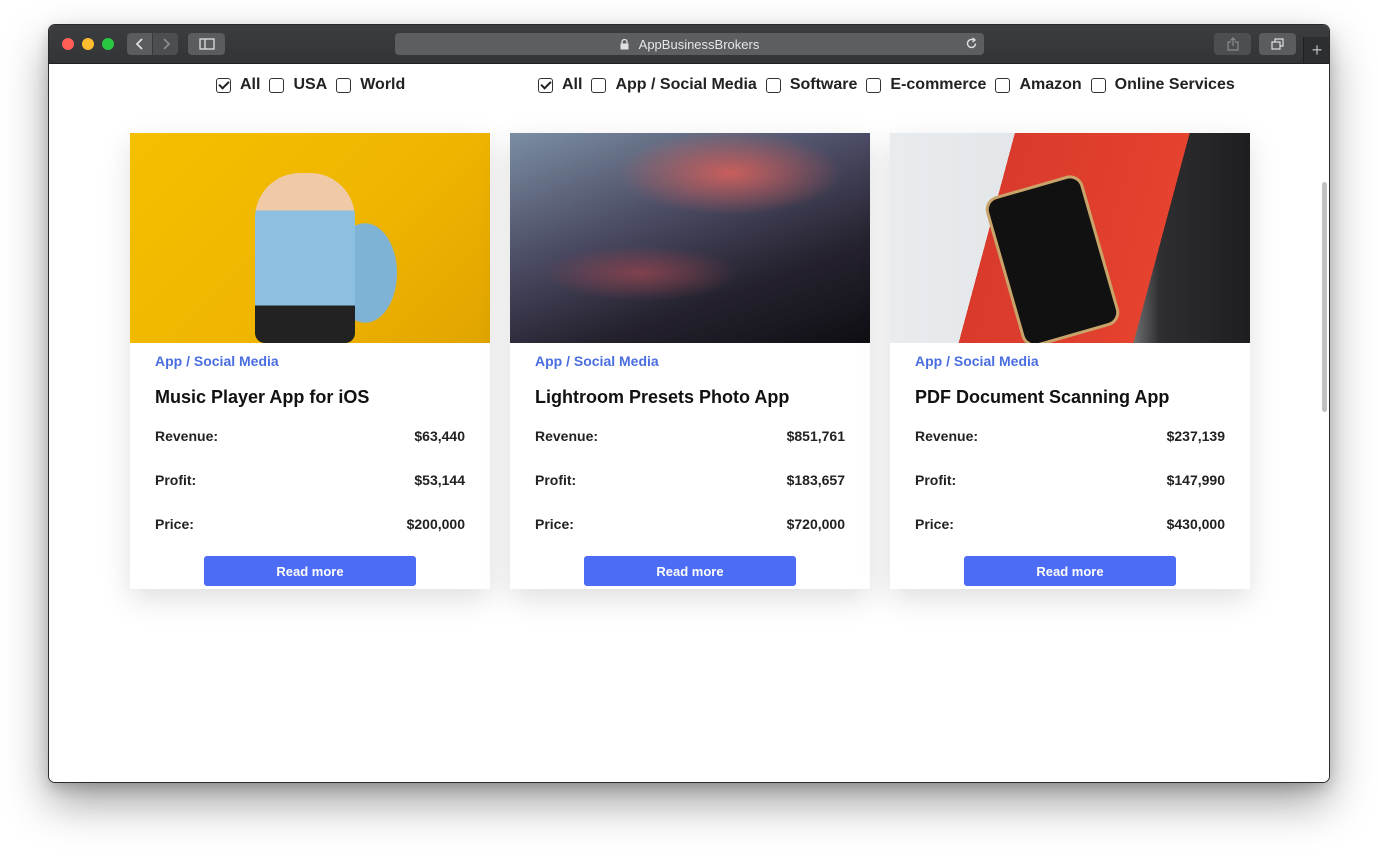 The width and height of the screenshot is (1378, 856). What do you see at coordinates (108, 44) in the screenshot?
I see `maximize-window-button` at bounding box center [108, 44].